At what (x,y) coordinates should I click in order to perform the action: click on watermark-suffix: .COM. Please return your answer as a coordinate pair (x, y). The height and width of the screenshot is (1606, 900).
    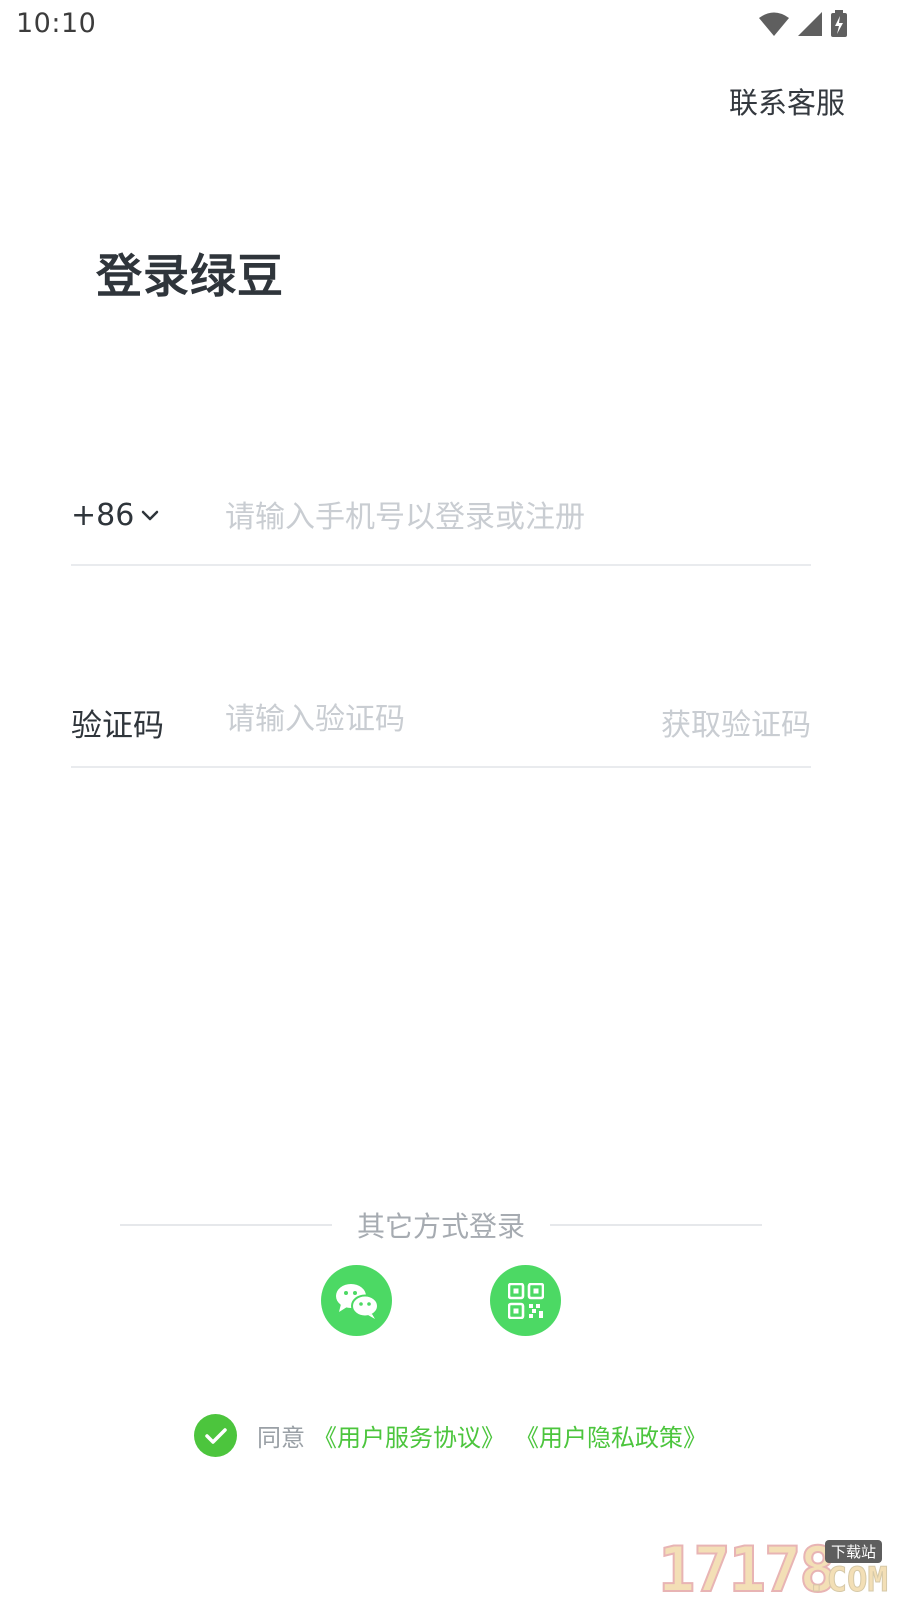
    Looking at the image, I should click on (847, 1580).